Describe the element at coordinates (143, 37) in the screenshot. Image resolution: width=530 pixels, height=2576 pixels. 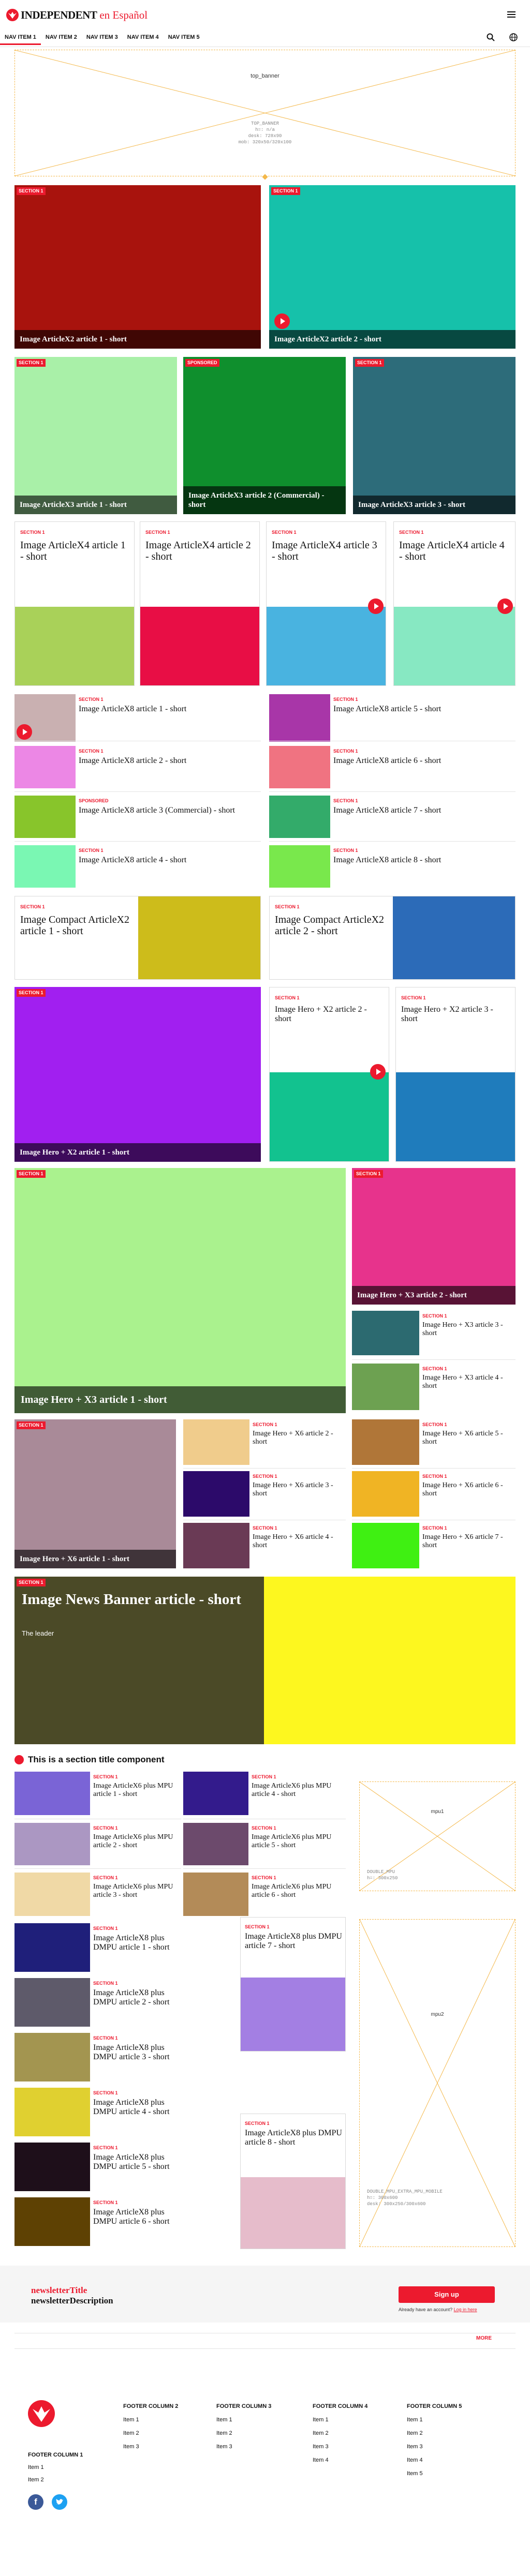
I see `nav-item-4: NAV ITEM 4` at that location.